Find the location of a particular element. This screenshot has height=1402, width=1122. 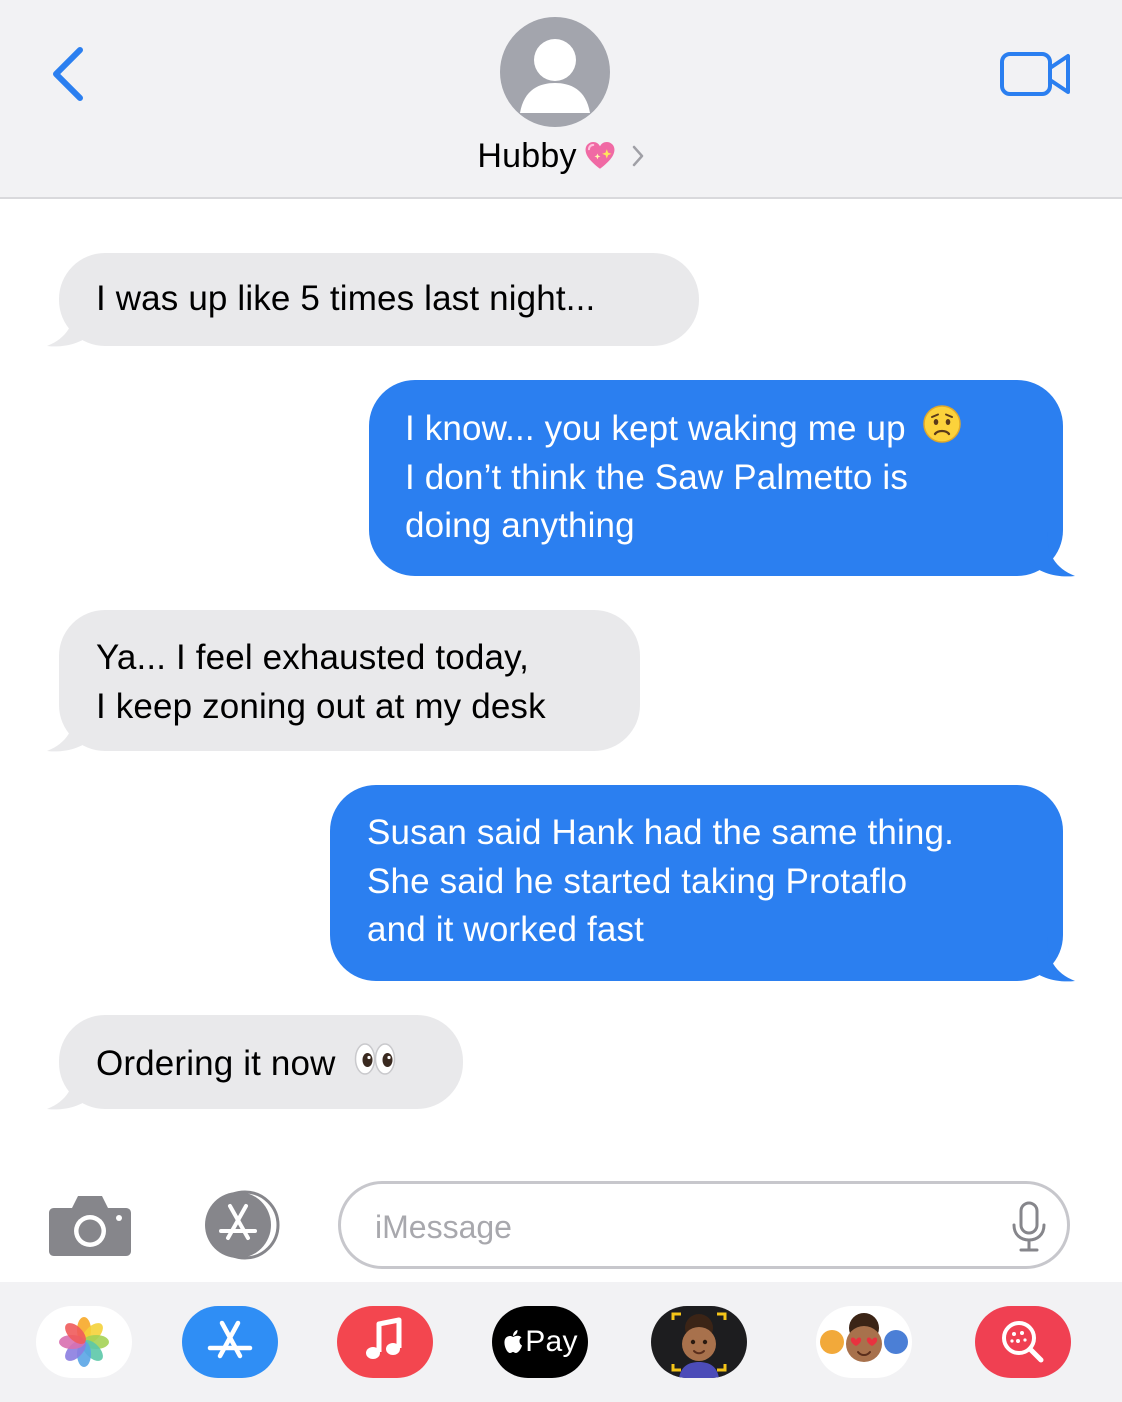

contact-name-row: Hubby is located at coordinates (561, 156).